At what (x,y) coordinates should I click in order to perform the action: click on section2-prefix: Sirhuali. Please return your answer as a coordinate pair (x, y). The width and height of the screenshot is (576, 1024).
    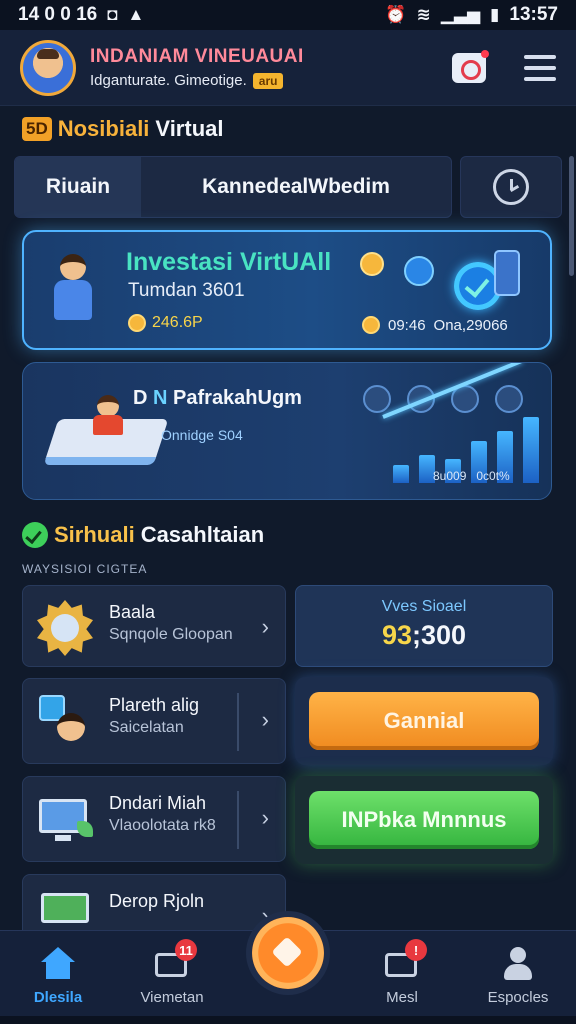
    Looking at the image, I should click on (94, 534).